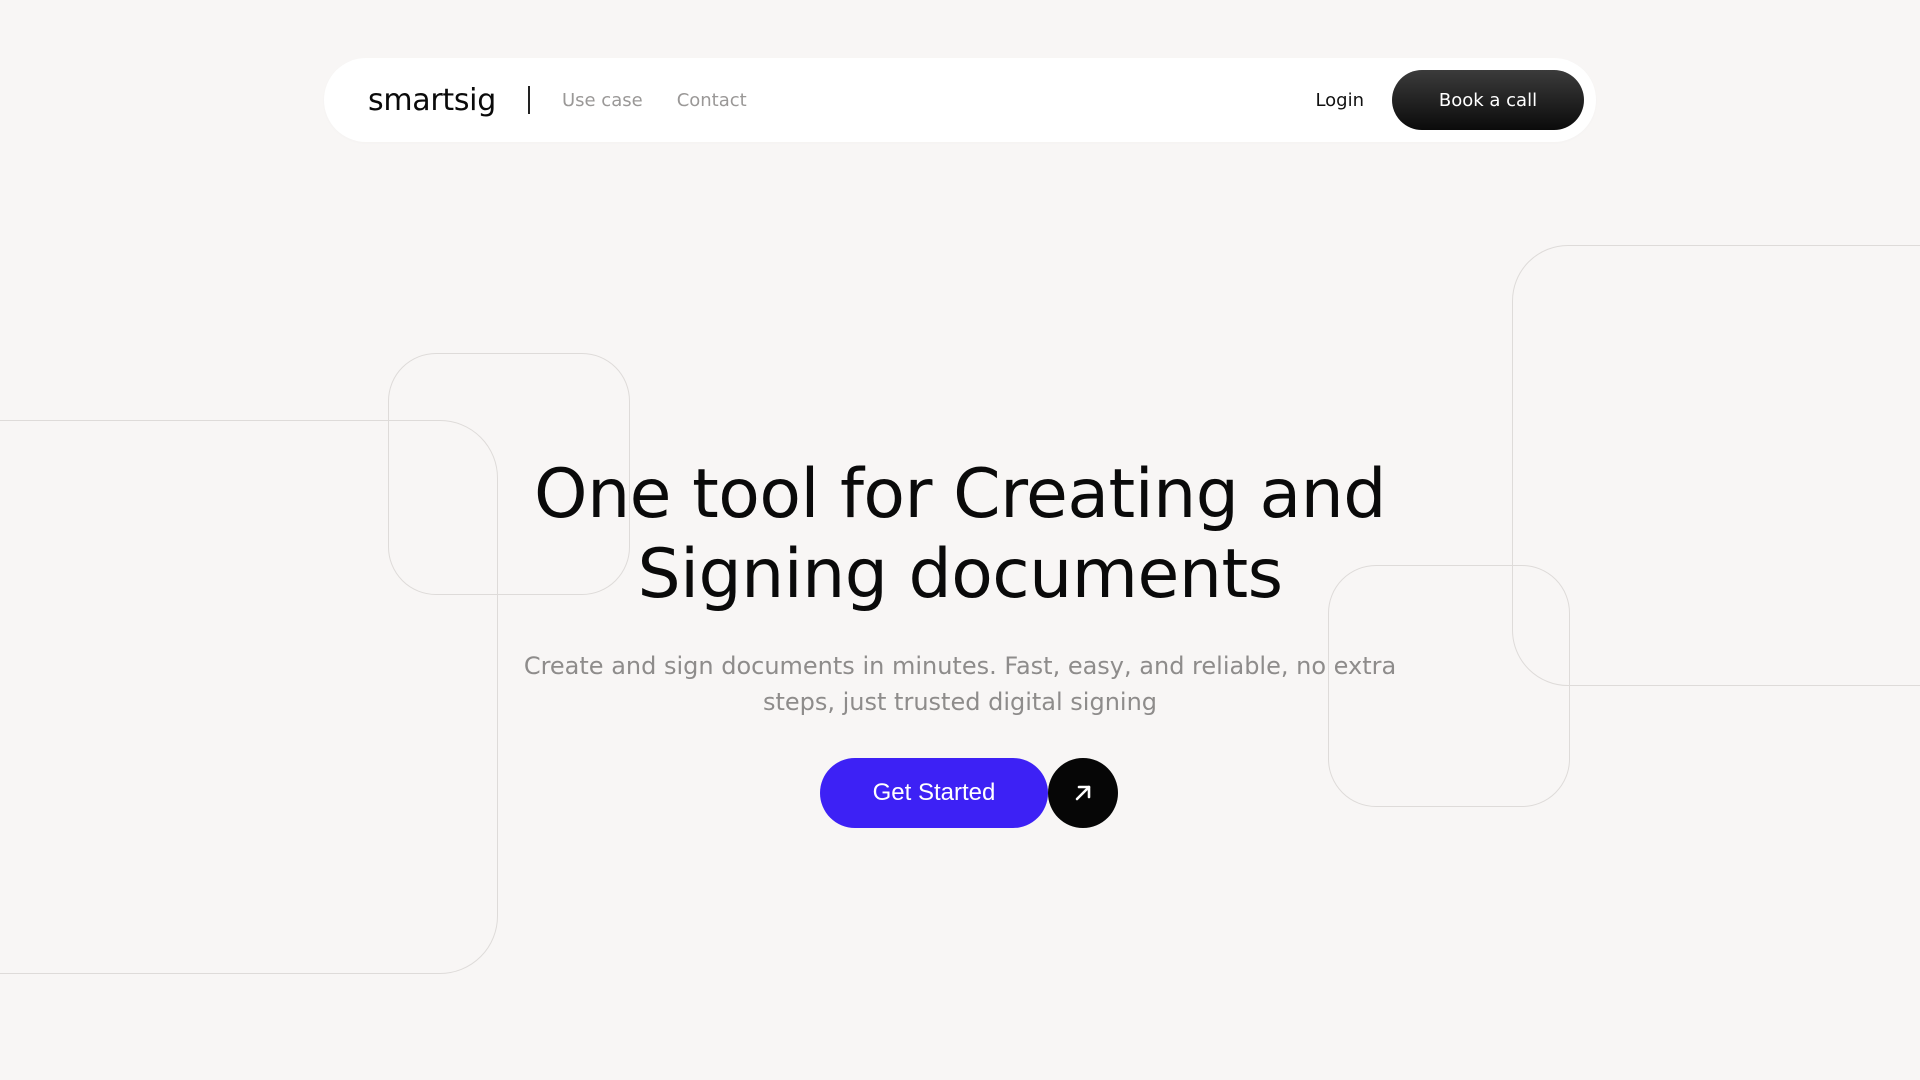 Image resolution: width=1920 pixels, height=1080 pixels. What do you see at coordinates (960, 574) in the screenshot?
I see `hero-title-line-2: Signing documents` at bounding box center [960, 574].